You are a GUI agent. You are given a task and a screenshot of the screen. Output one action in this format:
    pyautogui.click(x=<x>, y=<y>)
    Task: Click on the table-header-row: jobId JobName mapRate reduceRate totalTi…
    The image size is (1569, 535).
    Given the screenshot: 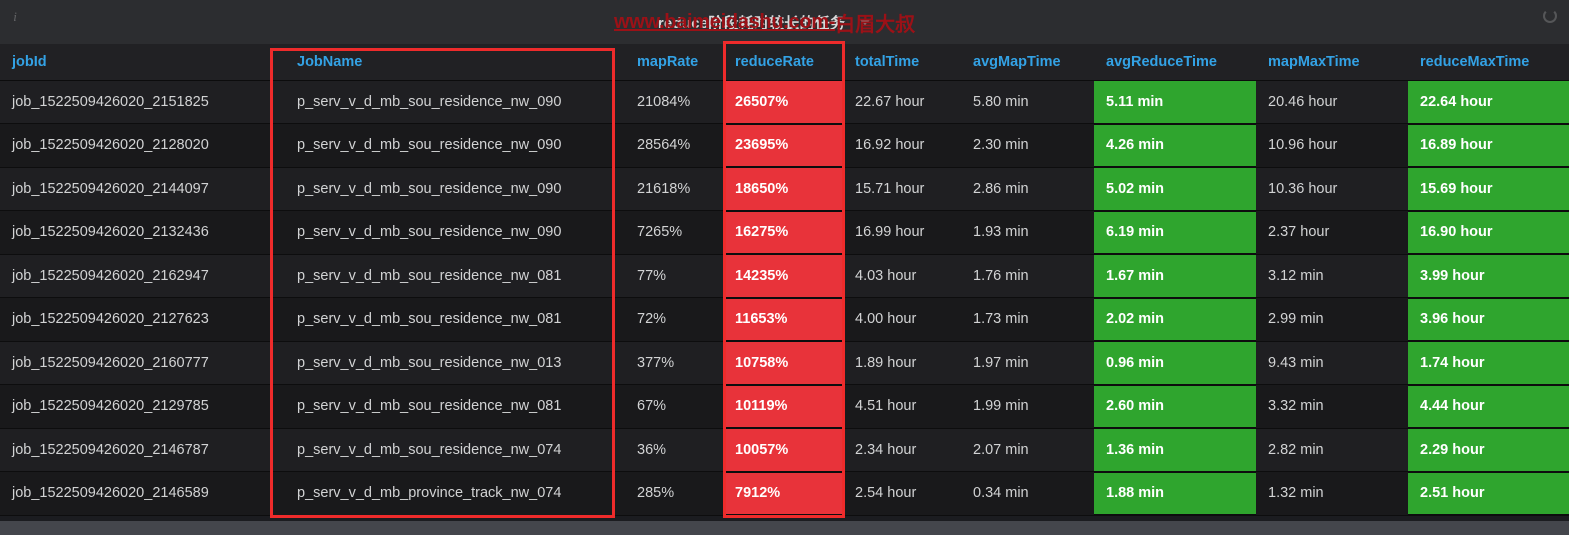 What is the action you would take?
    pyautogui.click(x=784, y=62)
    